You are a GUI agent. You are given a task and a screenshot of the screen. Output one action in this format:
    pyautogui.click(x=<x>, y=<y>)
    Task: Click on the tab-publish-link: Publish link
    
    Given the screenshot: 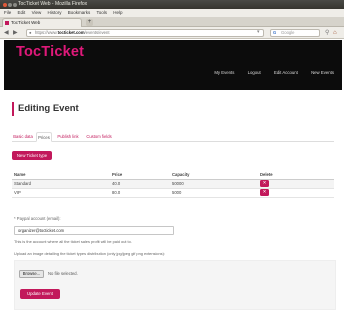 What is the action you would take?
    pyautogui.click(x=68, y=137)
    